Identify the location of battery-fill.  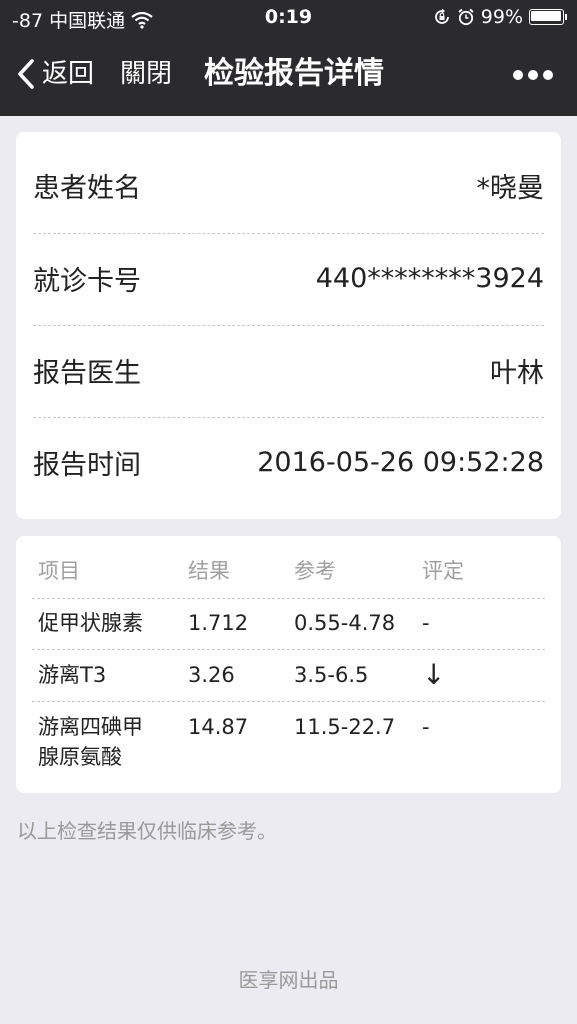
(546, 16).